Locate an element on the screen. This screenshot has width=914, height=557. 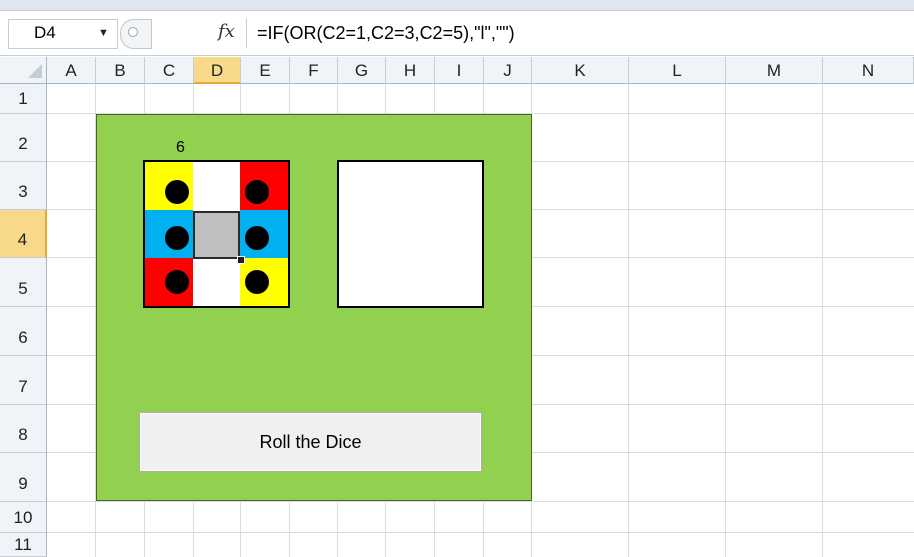
column-header-g: G is located at coordinates (362, 70).